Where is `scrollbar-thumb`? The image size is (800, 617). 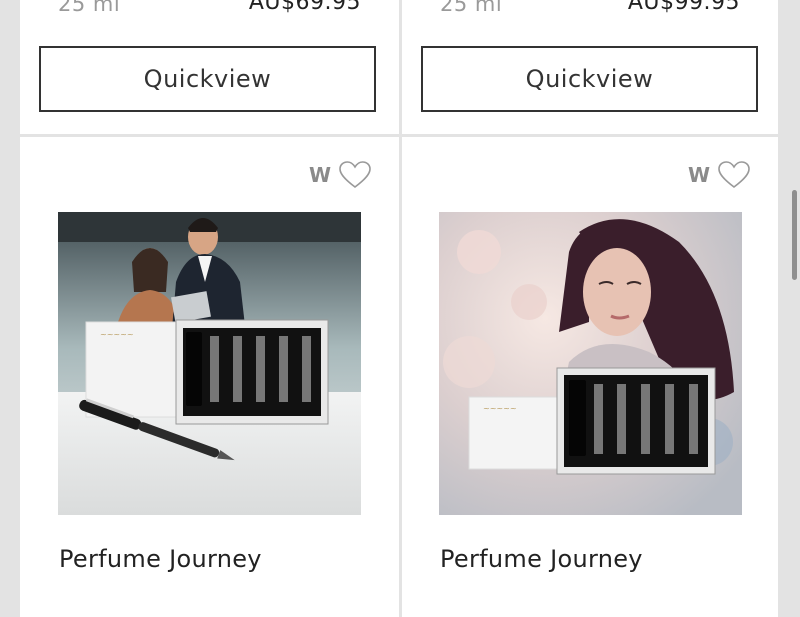
scrollbar-thumb is located at coordinates (794, 235).